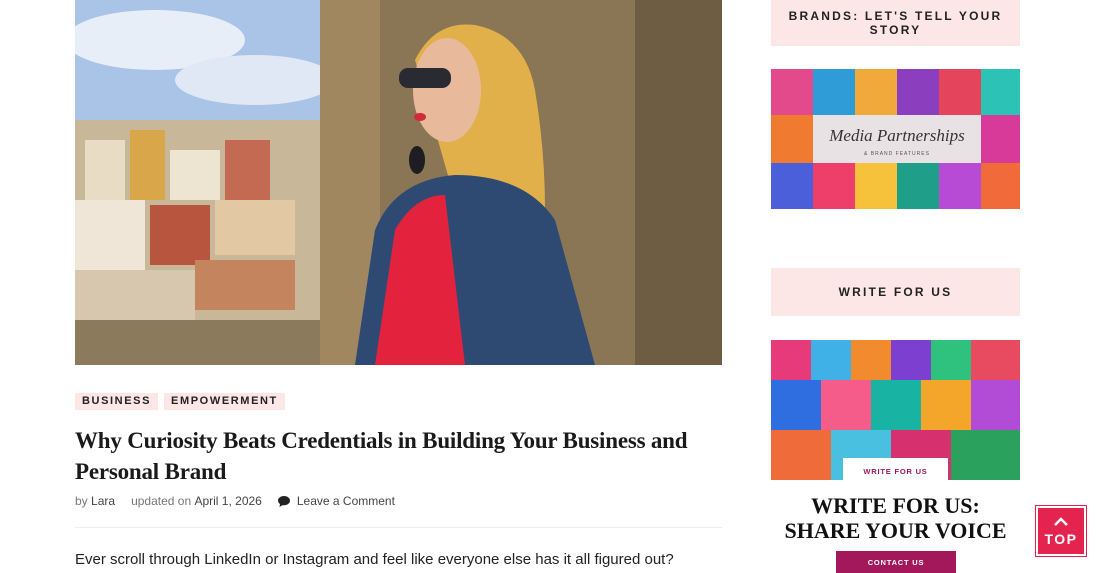 The image size is (1100, 573). What do you see at coordinates (897, 154) in the screenshot?
I see `media-banner-subtext: & BRAND FEATURES` at bounding box center [897, 154].